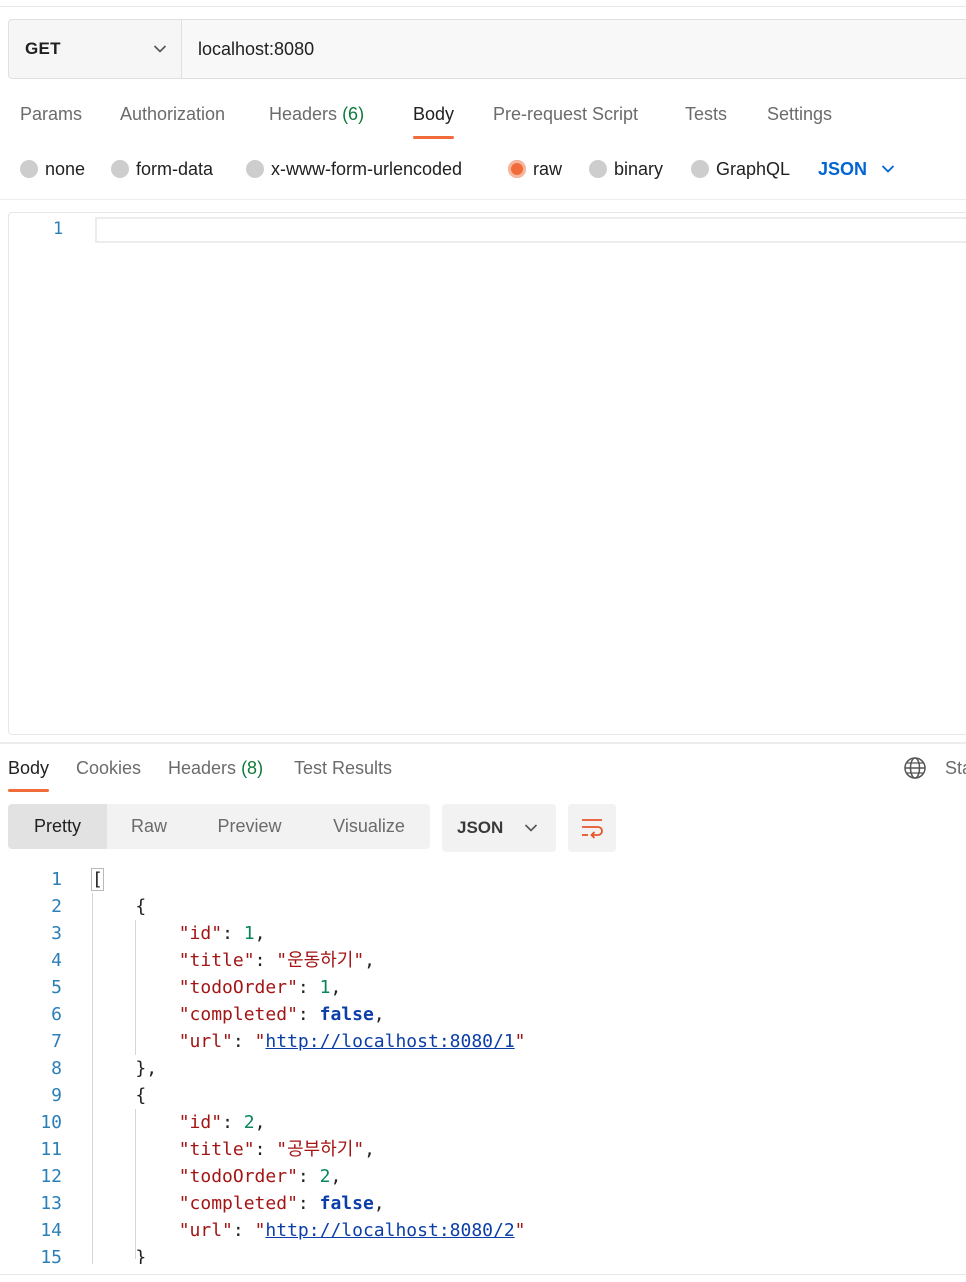  What do you see at coordinates (51, 114) in the screenshot?
I see `tab-label: Params` at bounding box center [51, 114].